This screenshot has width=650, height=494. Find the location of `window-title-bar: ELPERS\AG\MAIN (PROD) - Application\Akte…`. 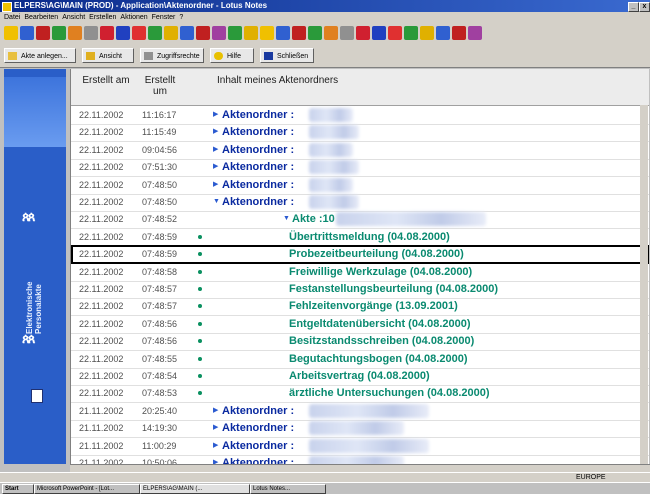

window-title-bar: ELPERS\AG\MAIN (PROD) - Application\Akte… is located at coordinates (325, 6).